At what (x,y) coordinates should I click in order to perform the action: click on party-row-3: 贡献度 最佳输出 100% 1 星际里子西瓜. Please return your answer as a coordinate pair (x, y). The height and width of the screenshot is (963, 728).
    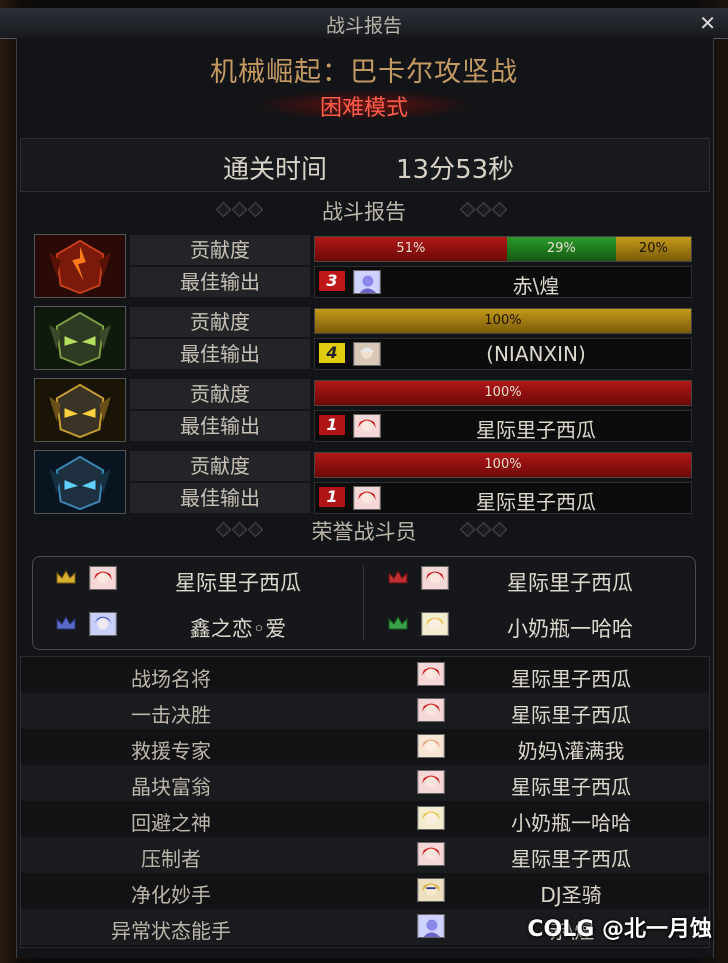
    Looking at the image, I should click on (364, 410).